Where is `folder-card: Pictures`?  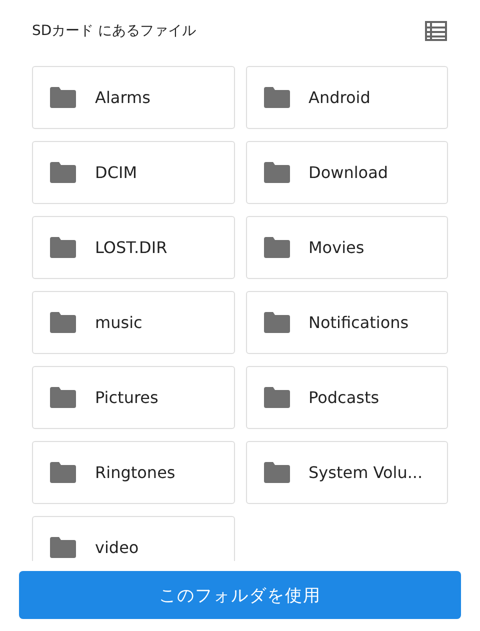 folder-card: Pictures is located at coordinates (133, 397).